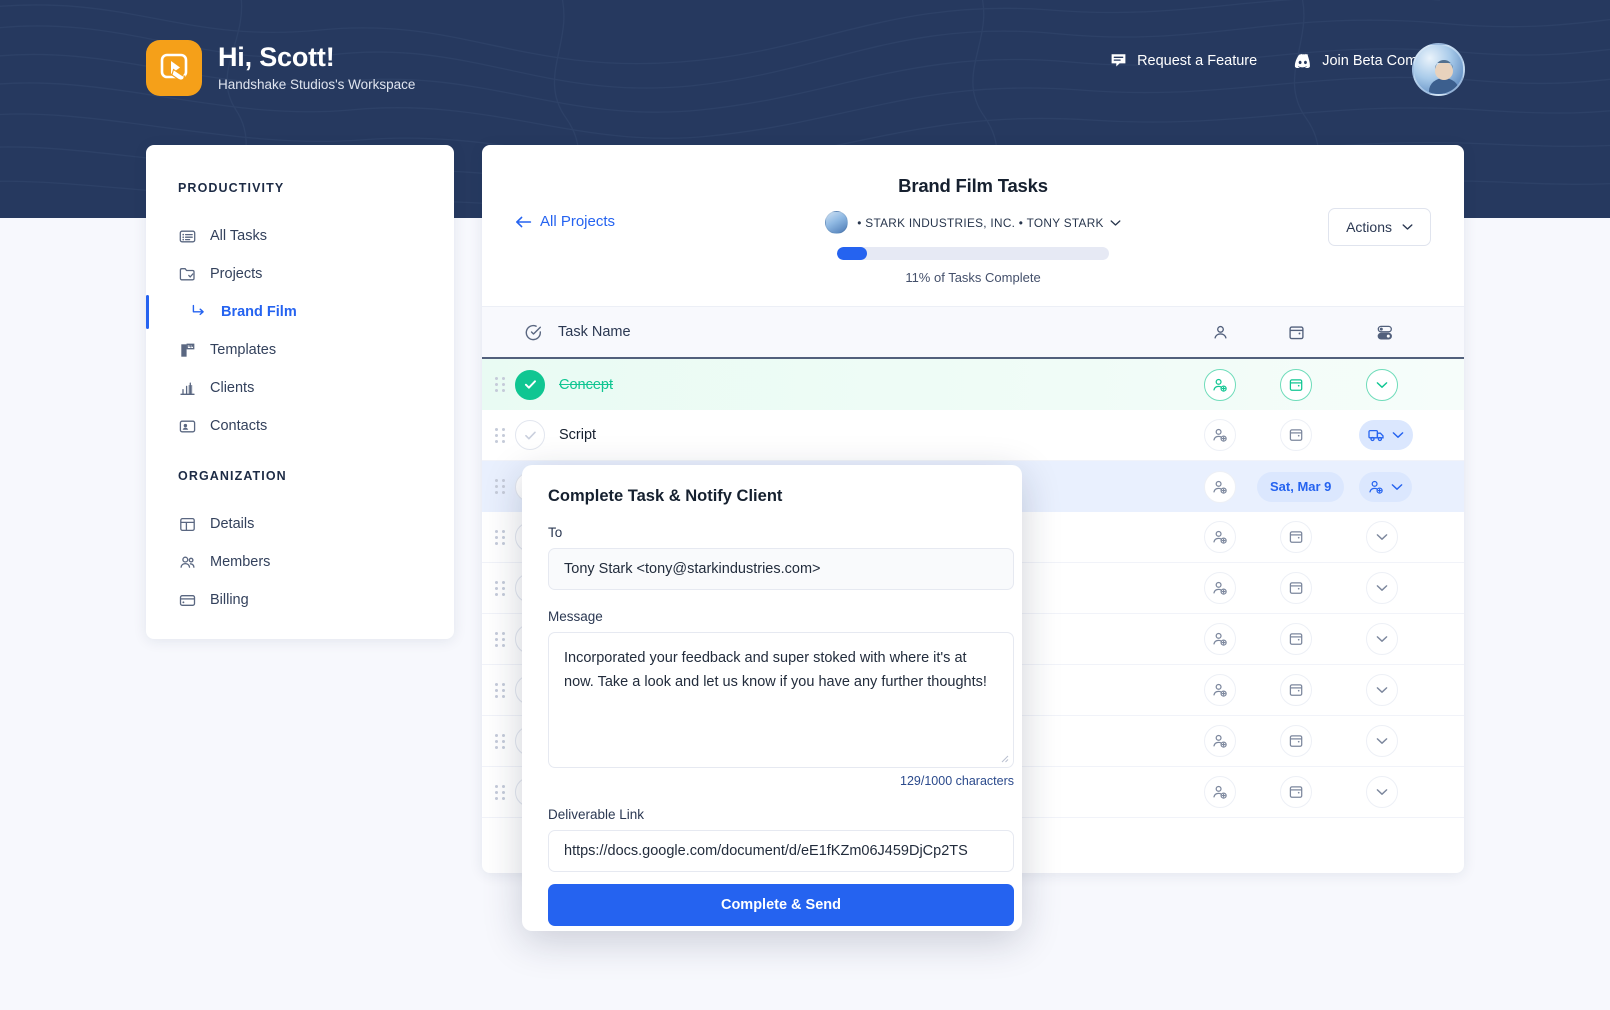 This screenshot has width=1610, height=1010. What do you see at coordinates (300, 600) in the screenshot?
I see `sidebar-item-billing: Billing` at bounding box center [300, 600].